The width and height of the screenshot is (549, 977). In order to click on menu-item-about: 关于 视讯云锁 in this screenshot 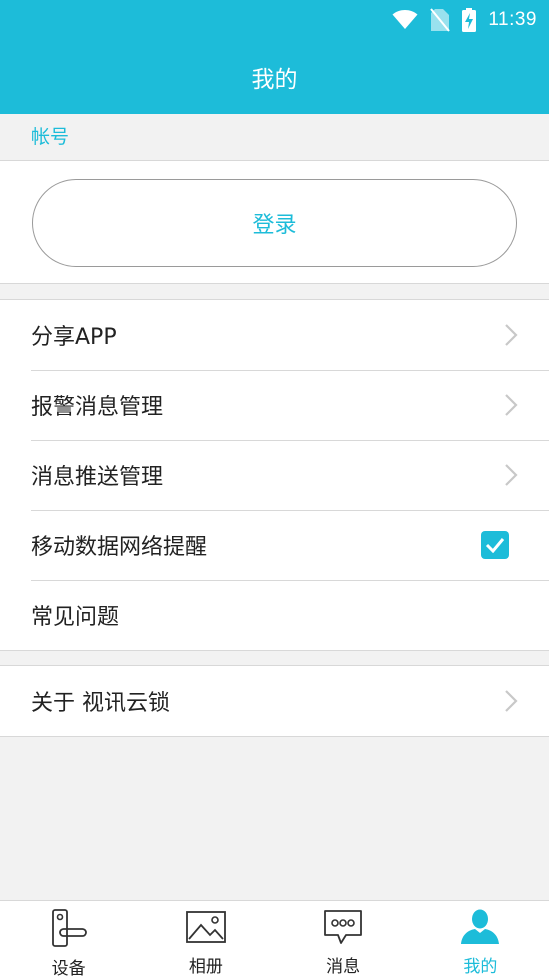, I will do `click(274, 701)`.